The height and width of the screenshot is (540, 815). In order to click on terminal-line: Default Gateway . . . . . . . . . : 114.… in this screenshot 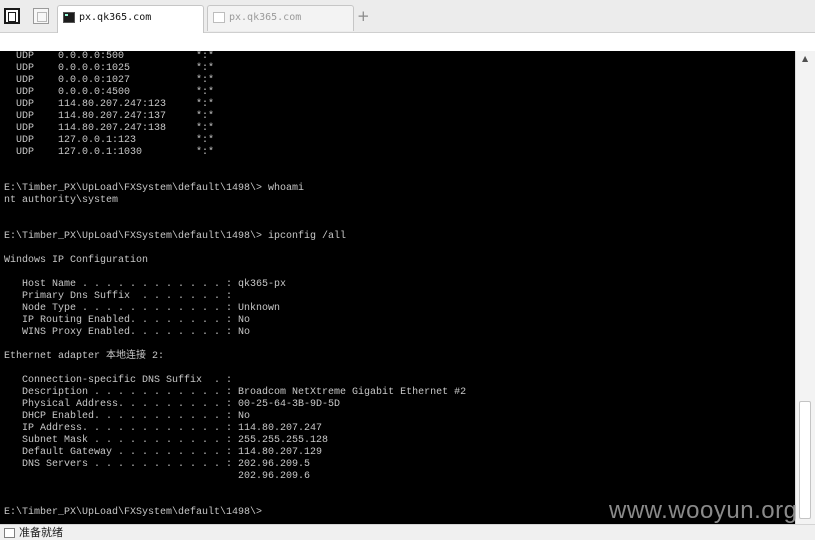, I will do `click(163, 452)`.